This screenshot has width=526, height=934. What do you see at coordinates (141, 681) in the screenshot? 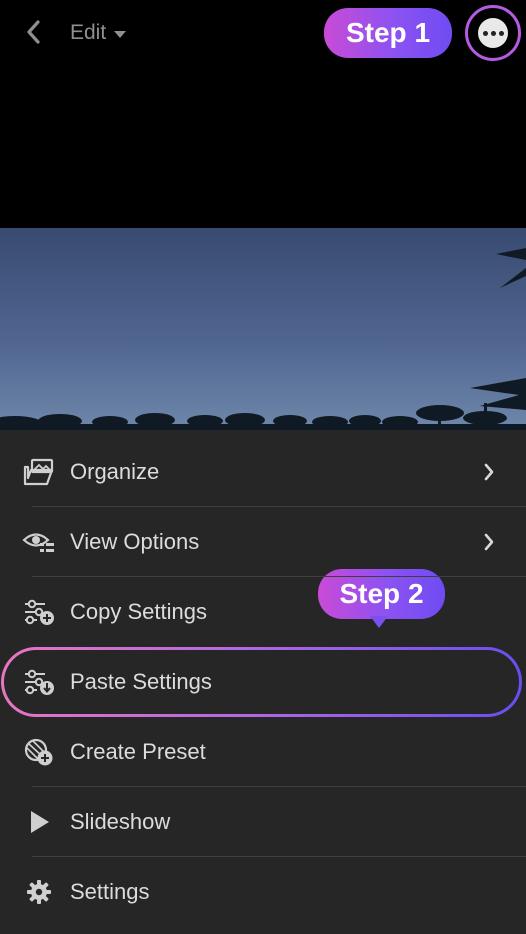
I see `menu-item-label: Paste Settings` at bounding box center [141, 681].